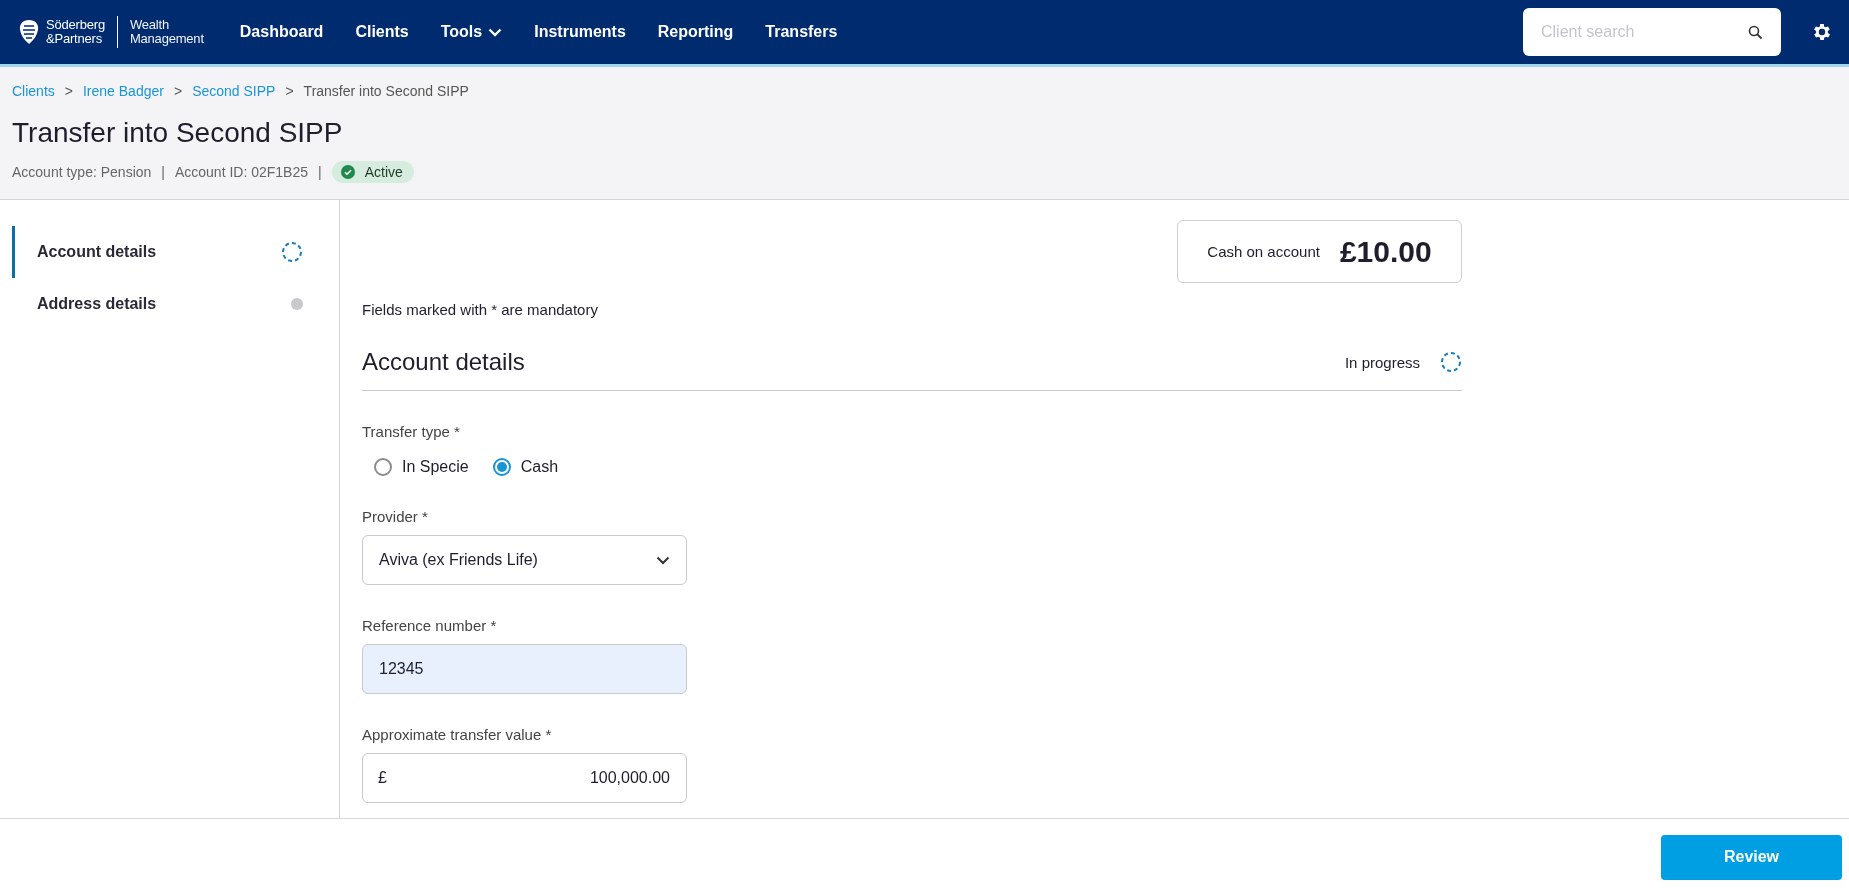 Image resolution: width=1849 pixels, height=895 pixels. What do you see at coordinates (166, 32) in the screenshot?
I see `product-name: Wealth Management` at bounding box center [166, 32].